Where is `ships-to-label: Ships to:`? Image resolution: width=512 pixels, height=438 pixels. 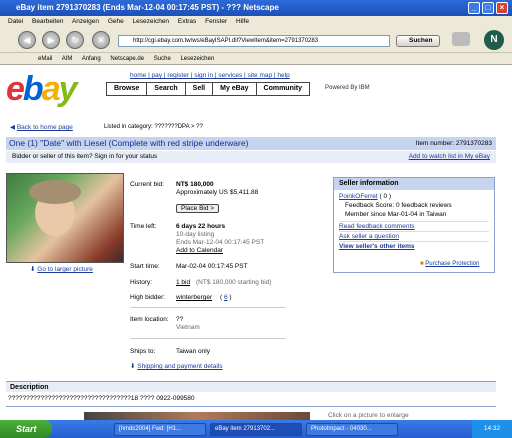
ships-to-label: Ships to: is located at coordinates (143, 351).